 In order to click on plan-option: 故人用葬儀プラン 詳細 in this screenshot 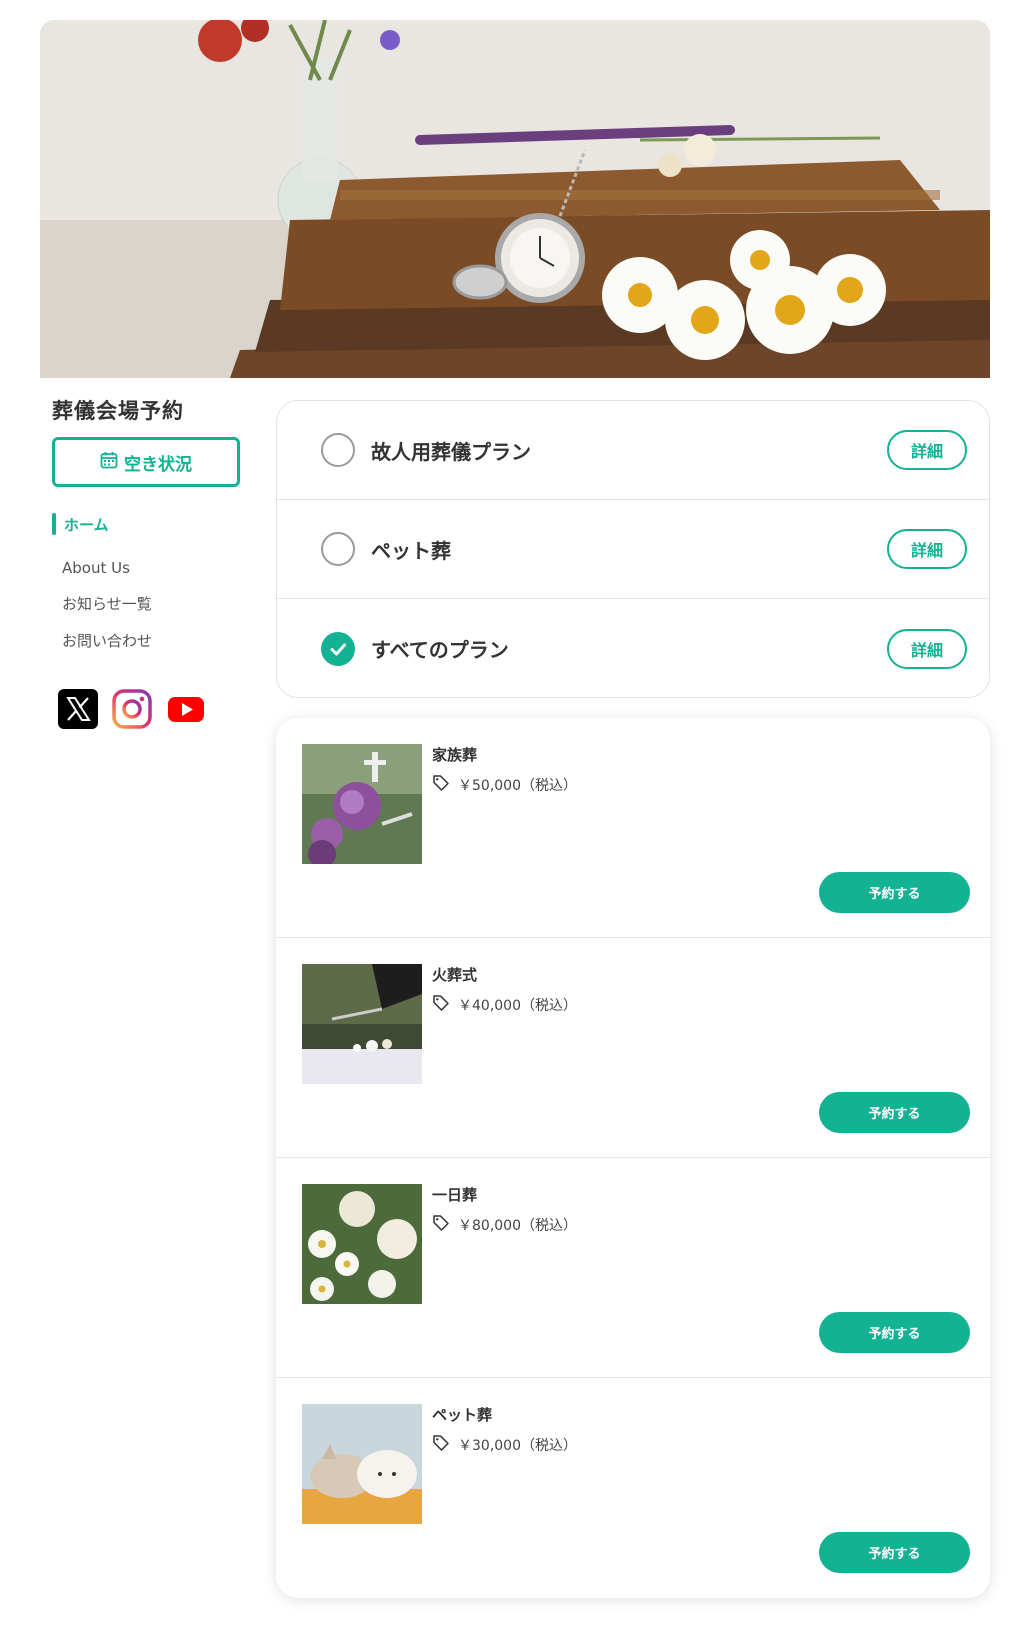, I will do `click(633, 450)`.